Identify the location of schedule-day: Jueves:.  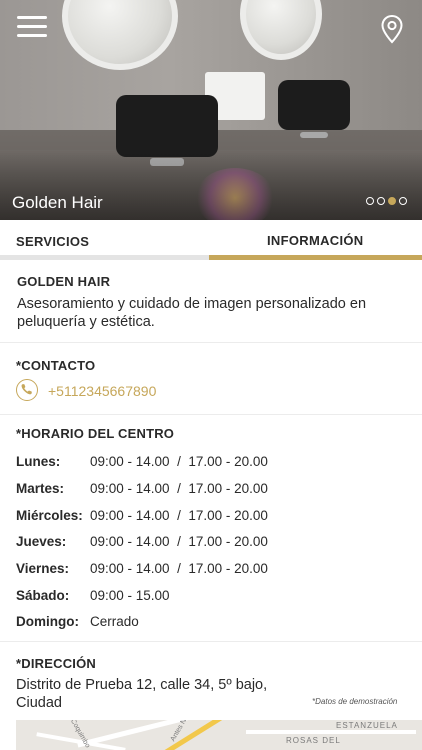
(41, 541).